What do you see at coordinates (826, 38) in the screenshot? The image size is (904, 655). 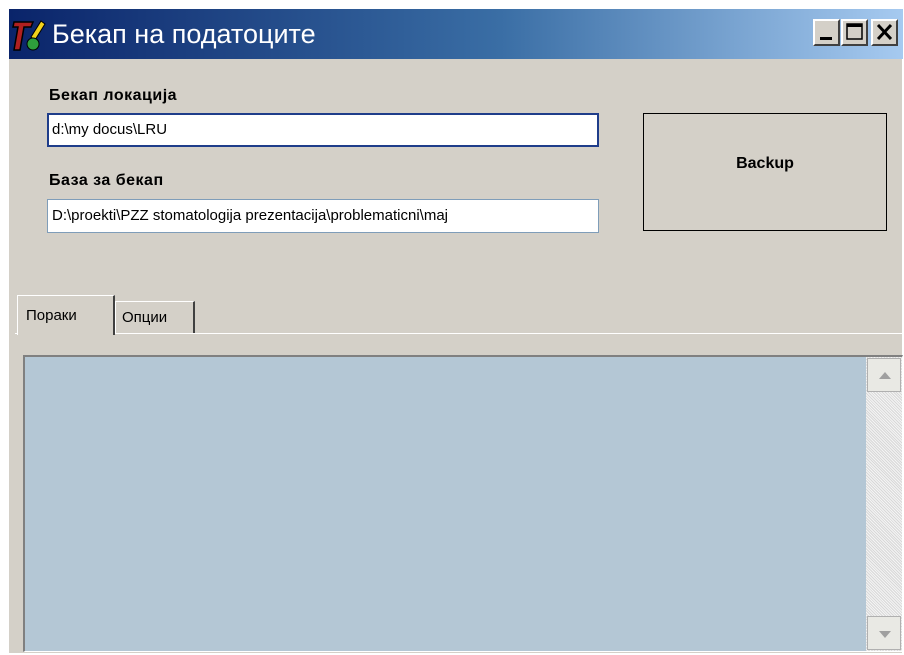 I see `minimize-icon` at bounding box center [826, 38].